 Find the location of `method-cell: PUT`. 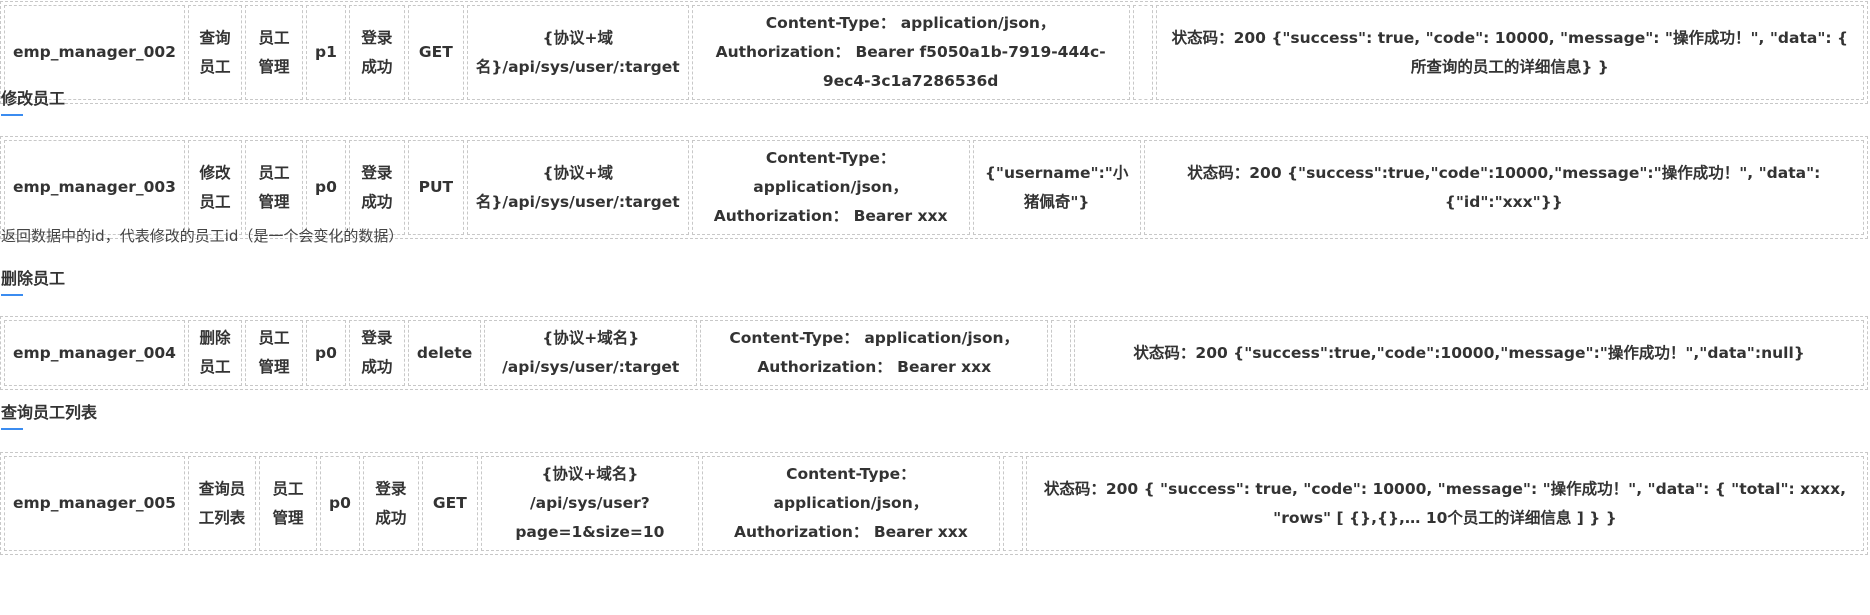

method-cell: PUT is located at coordinates (435, 187).